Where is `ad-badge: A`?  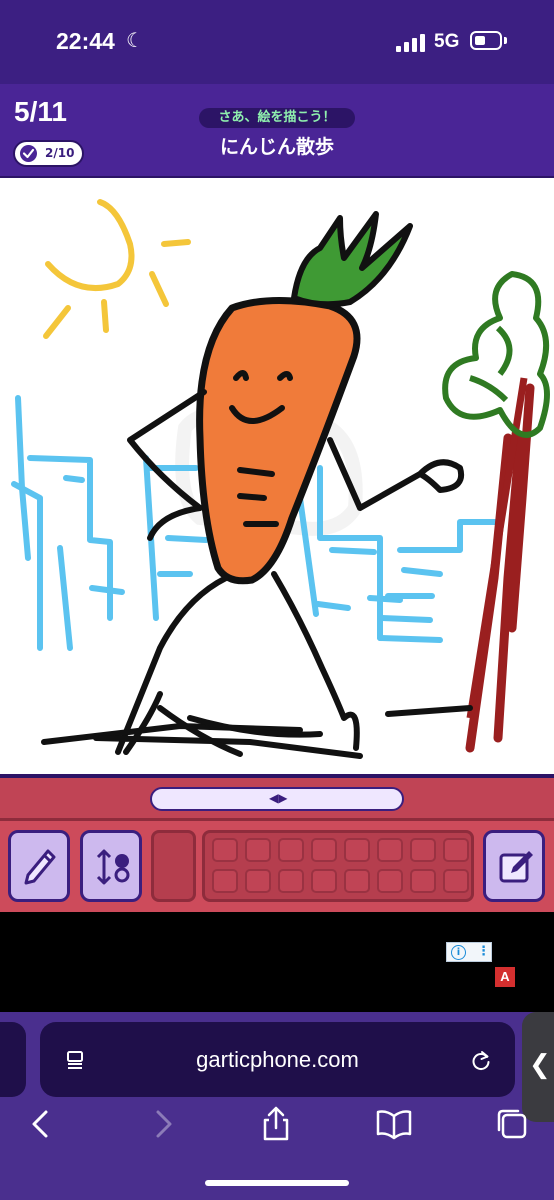
ad-badge: A is located at coordinates (505, 977).